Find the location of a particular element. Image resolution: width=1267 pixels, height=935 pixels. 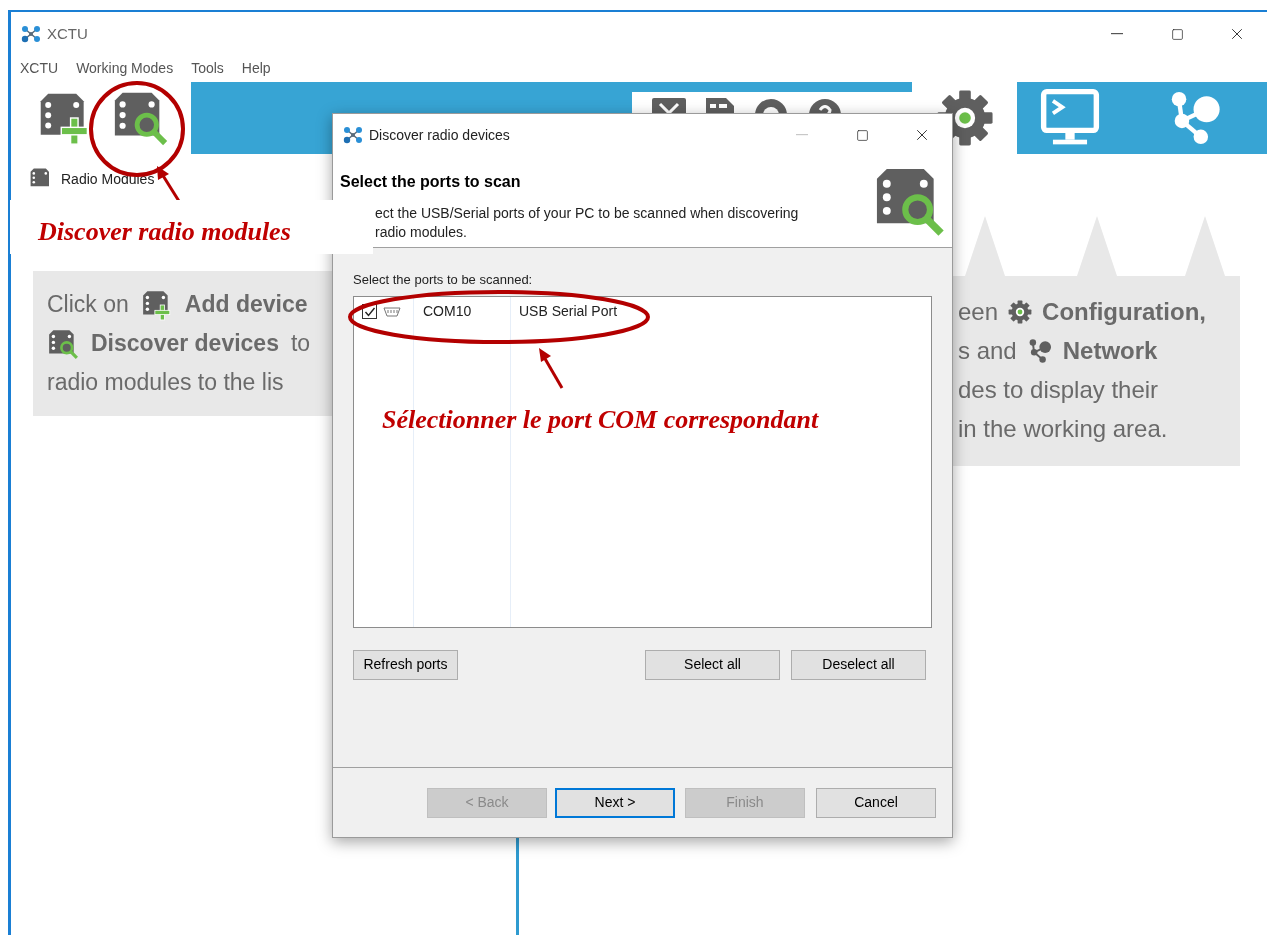

hint-text: to is located at coordinates (300, 344).